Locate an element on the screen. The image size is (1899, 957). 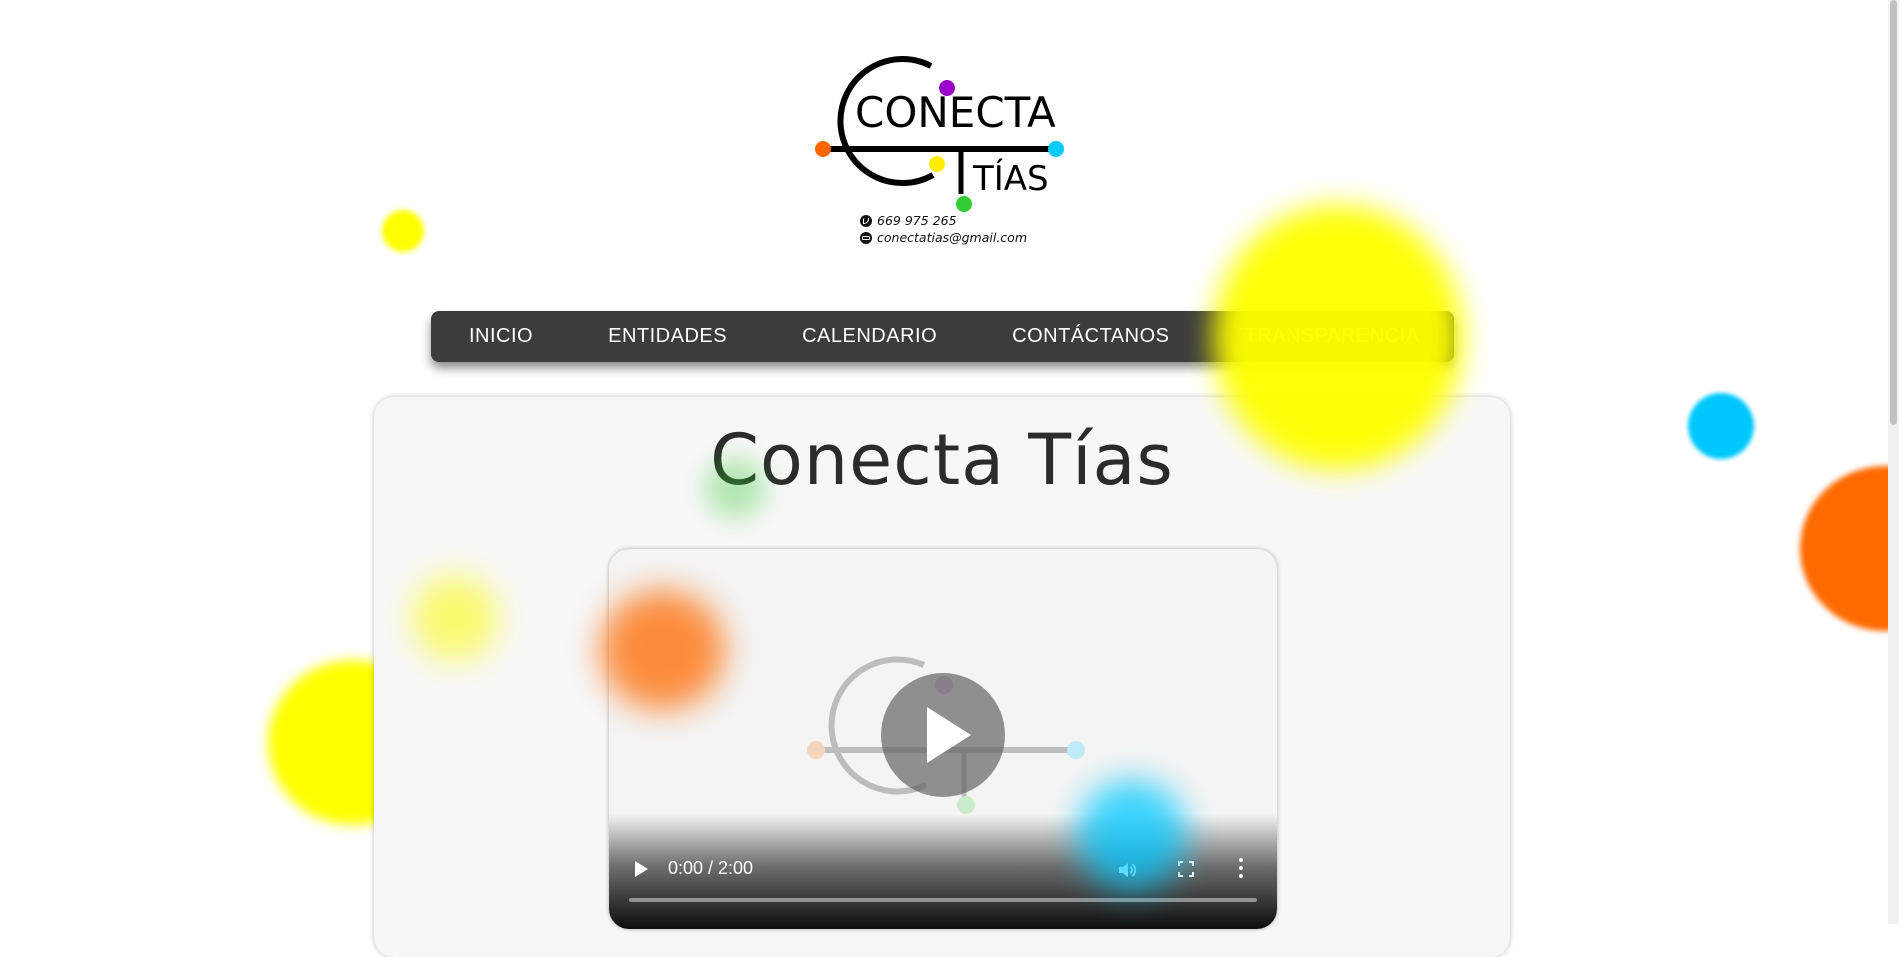
mail-icon is located at coordinates (866, 237).